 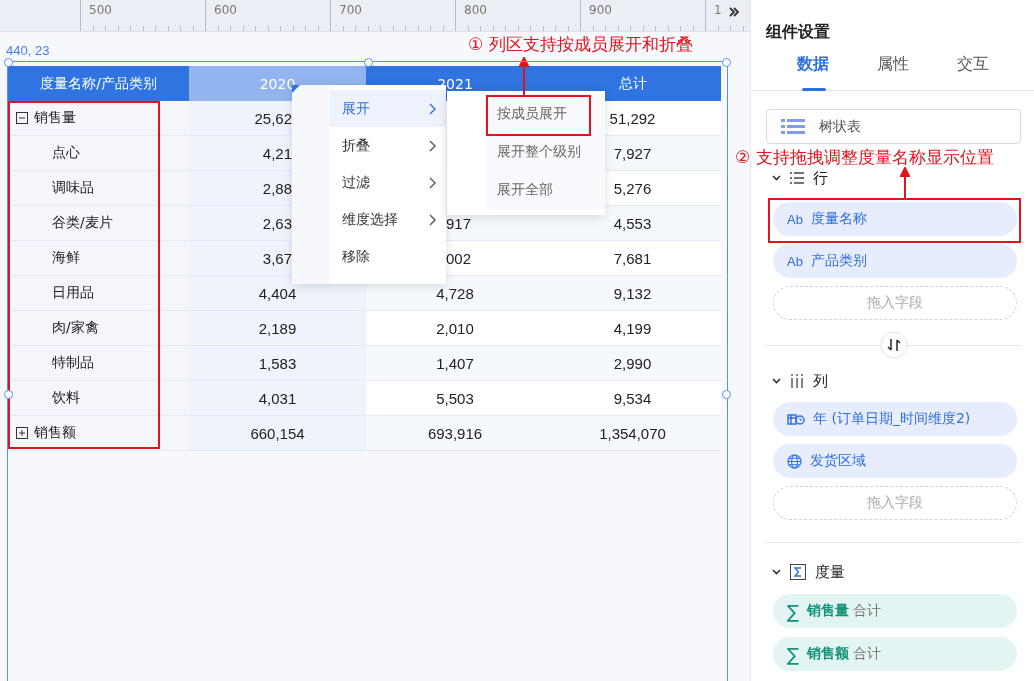 I want to click on sigma-box-icon, so click(x=798, y=572).